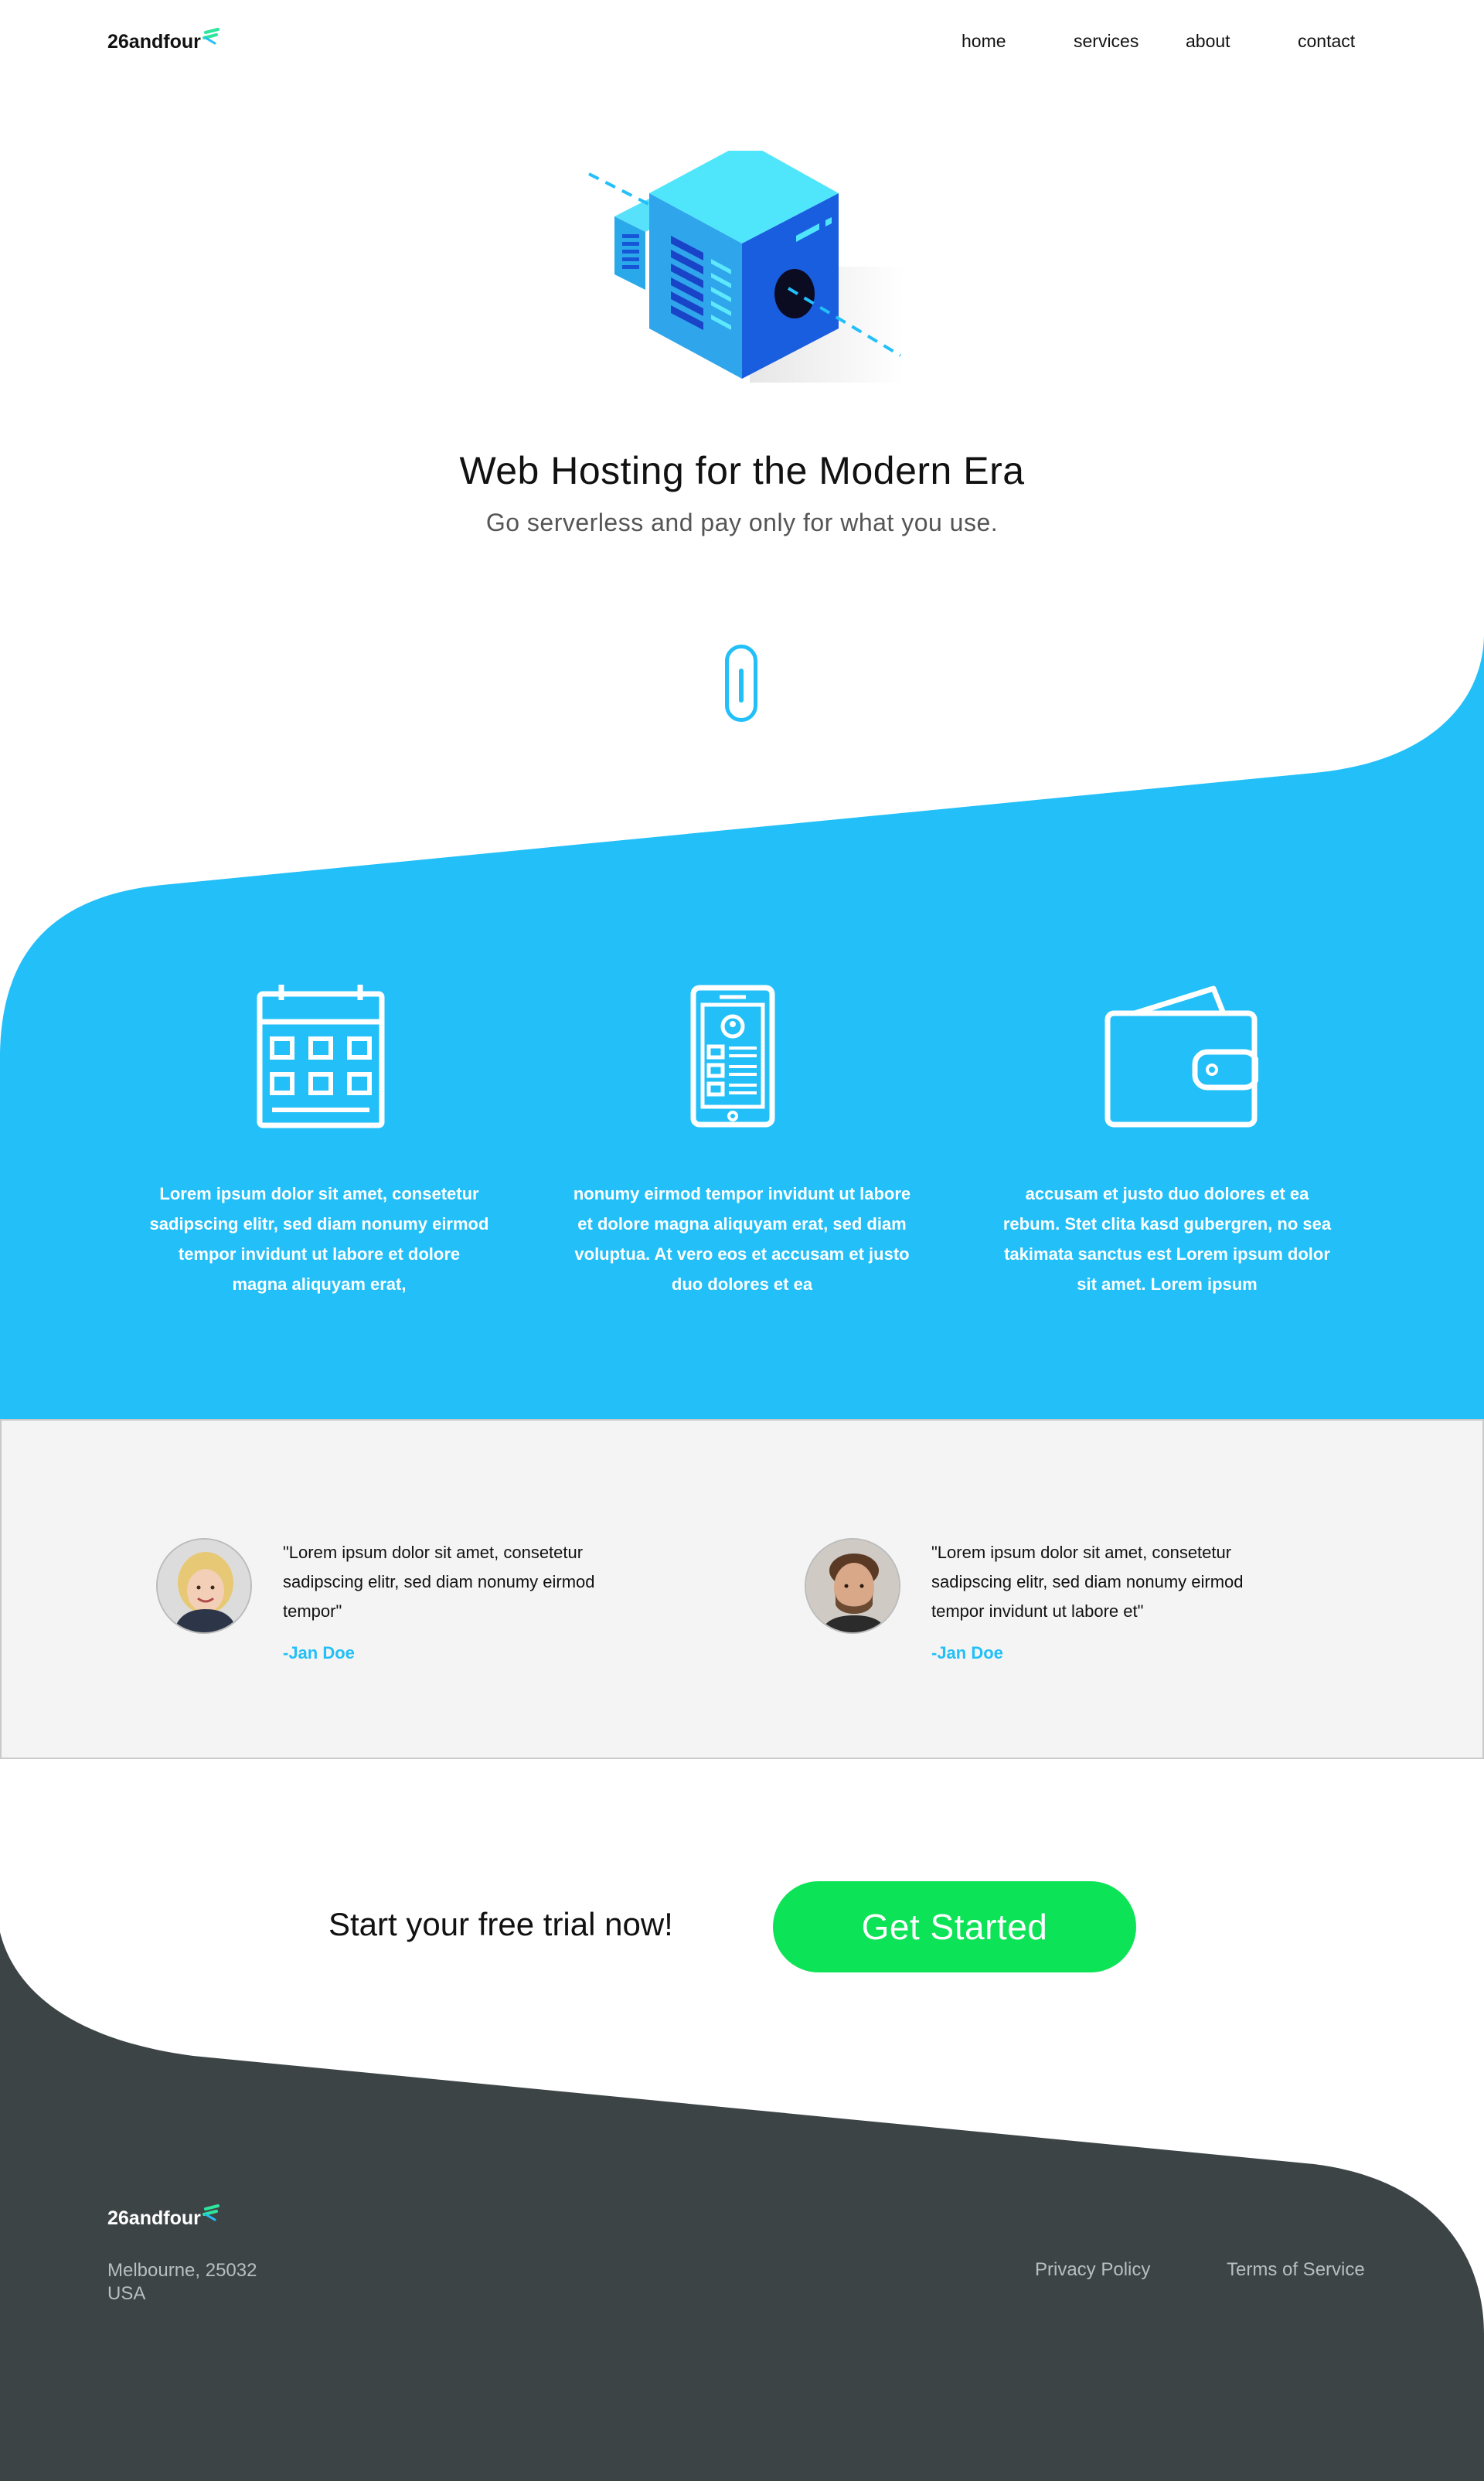 This screenshot has height=2481, width=1484. What do you see at coordinates (1092, 2270) in the screenshot?
I see `privacy-policy-link: Privacy Policy` at bounding box center [1092, 2270].